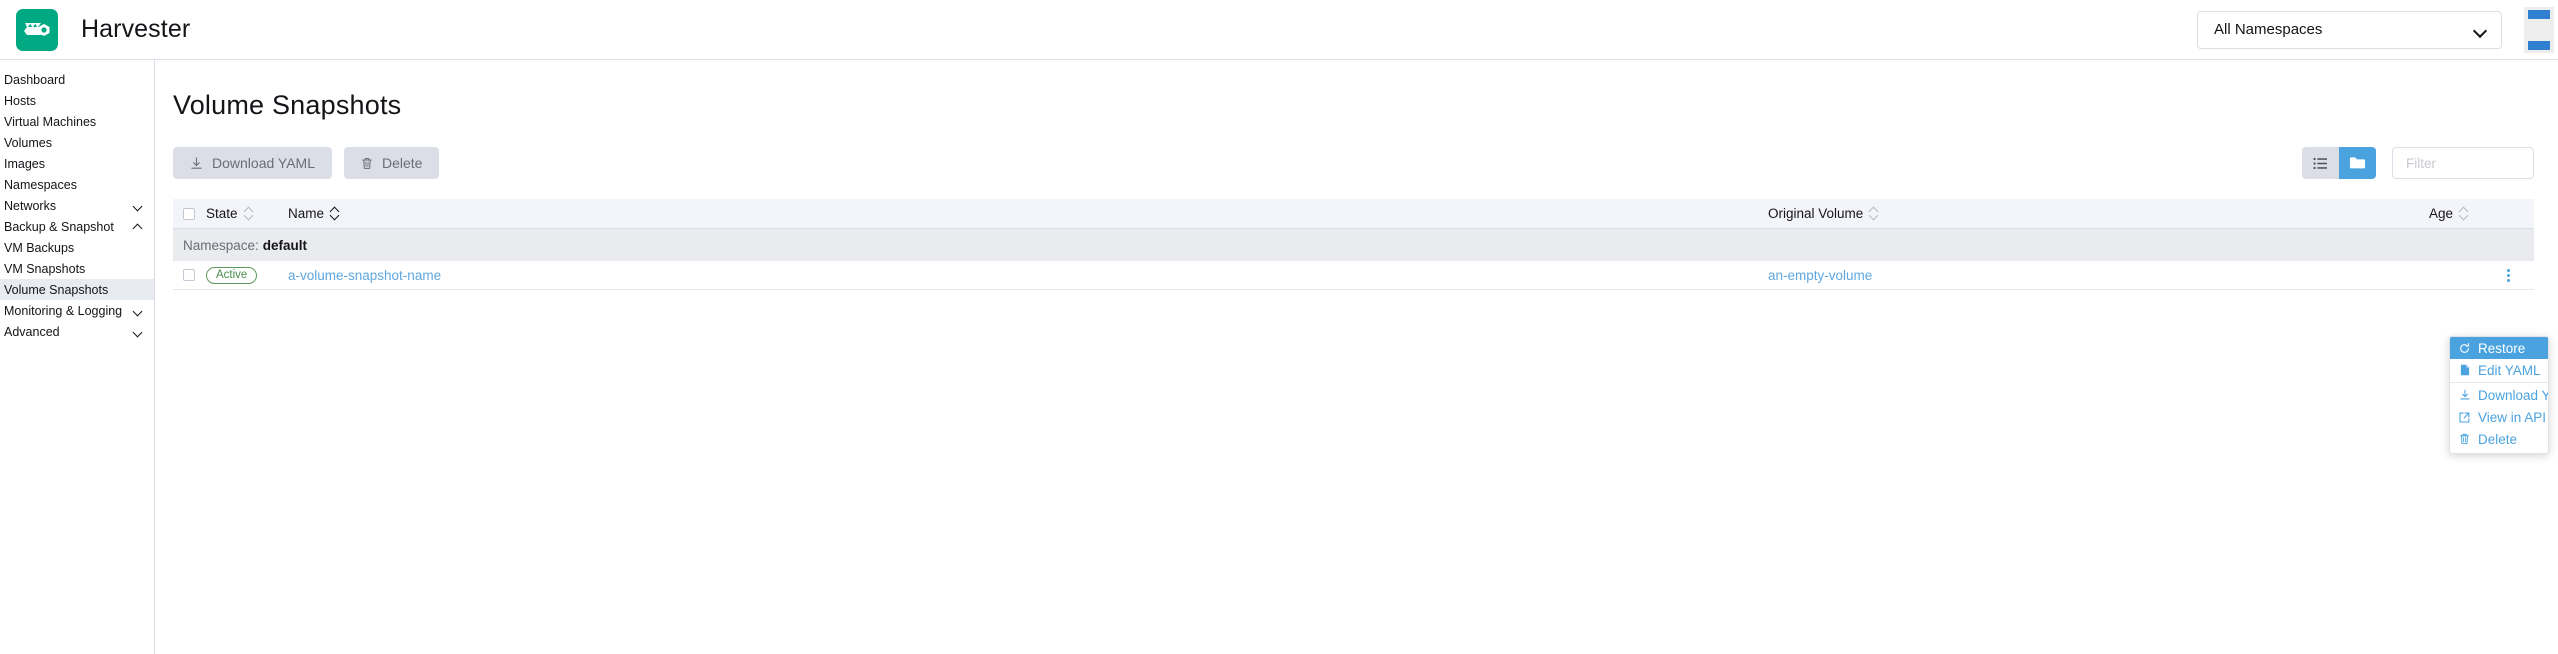 Image resolution: width=2558 pixels, height=654 pixels. I want to click on select-all-checkbox-cell, so click(194, 213).